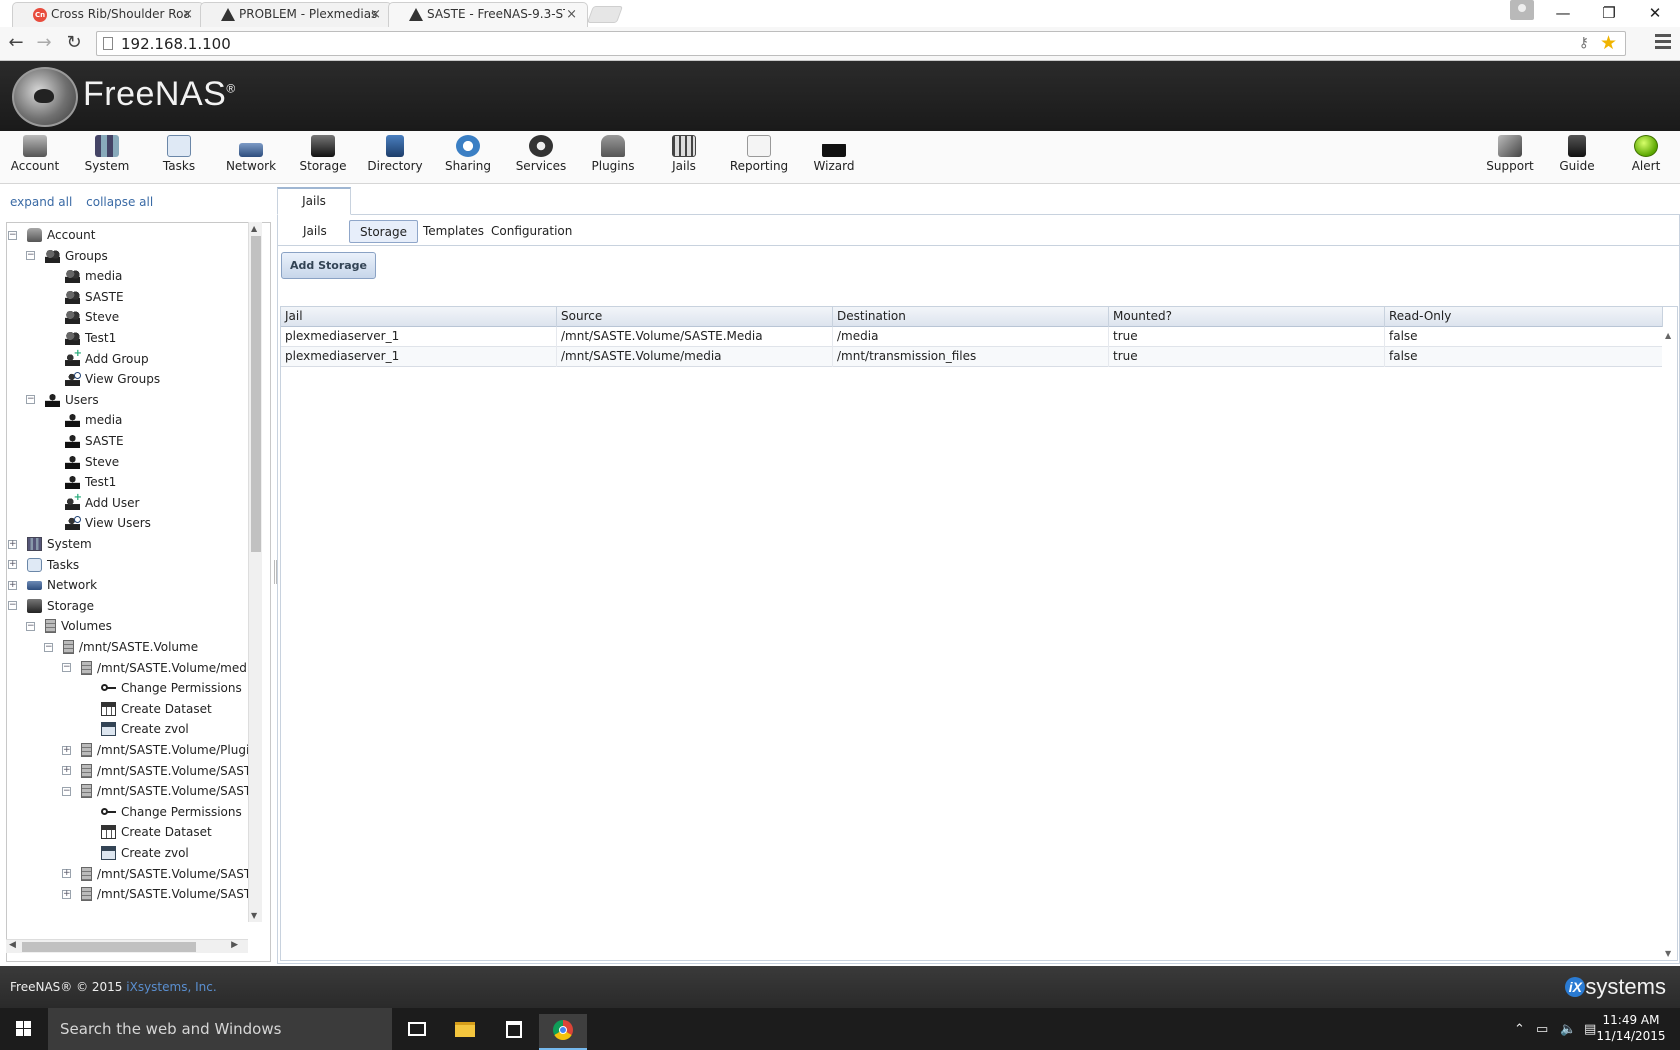  What do you see at coordinates (16, 44) in the screenshot?
I see `back-icon: ←` at bounding box center [16, 44].